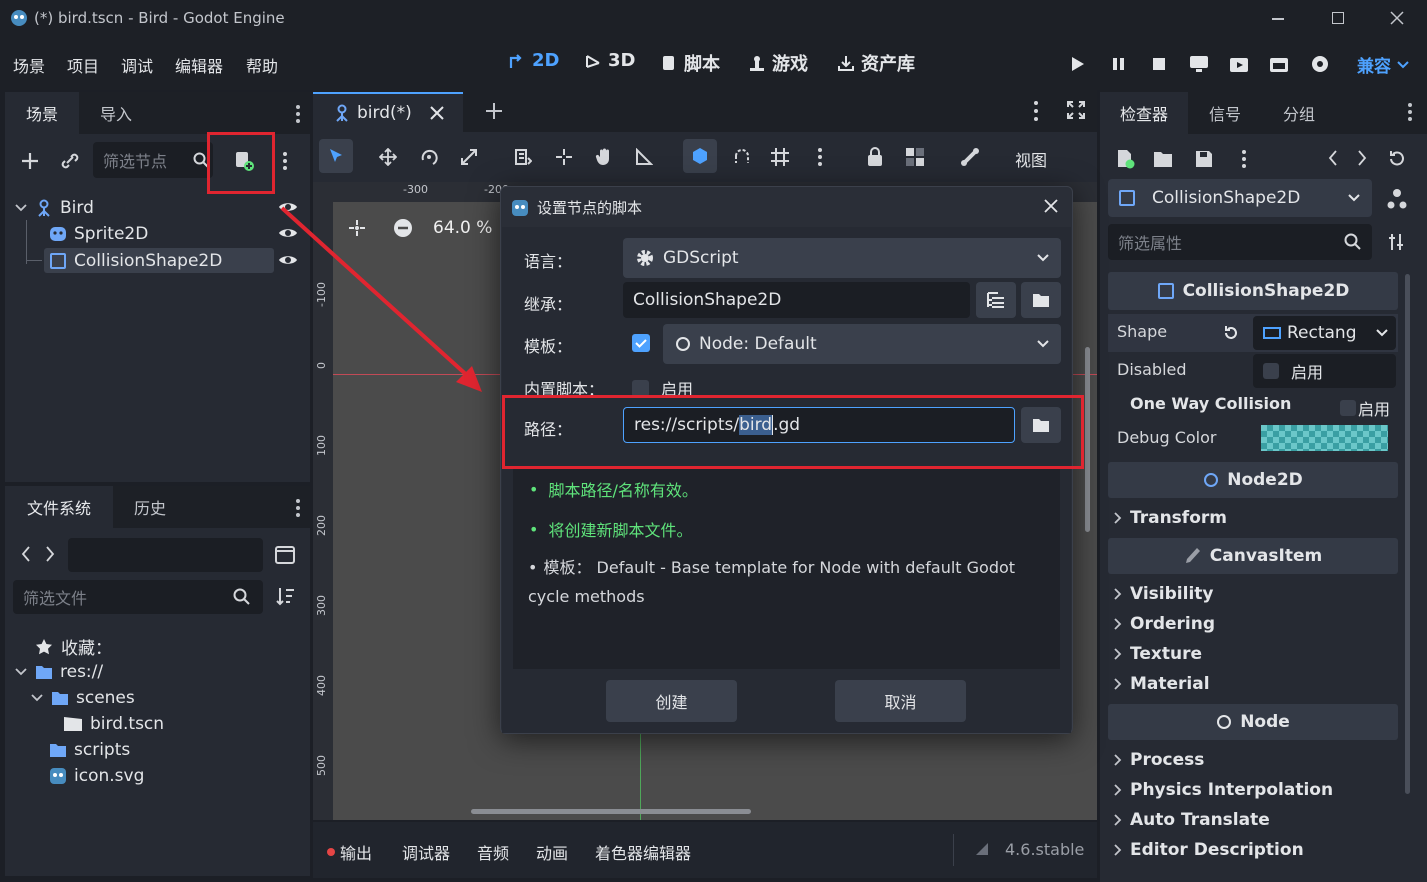 This screenshot has height=882, width=1427. I want to click on node-selector-dropdown: CollisionShape2D, so click(1240, 198).